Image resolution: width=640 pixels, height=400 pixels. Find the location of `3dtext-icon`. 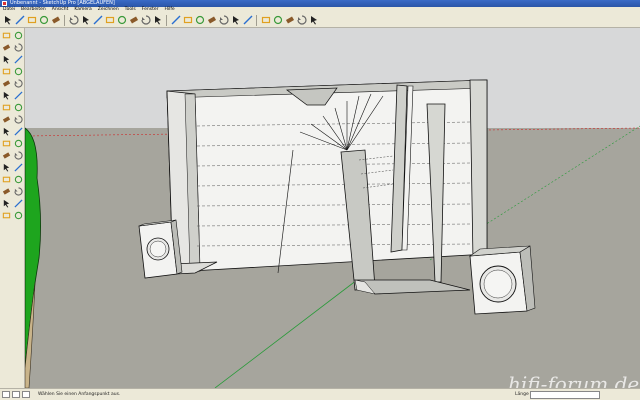

3dtext-icon is located at coordinates (18, 155).